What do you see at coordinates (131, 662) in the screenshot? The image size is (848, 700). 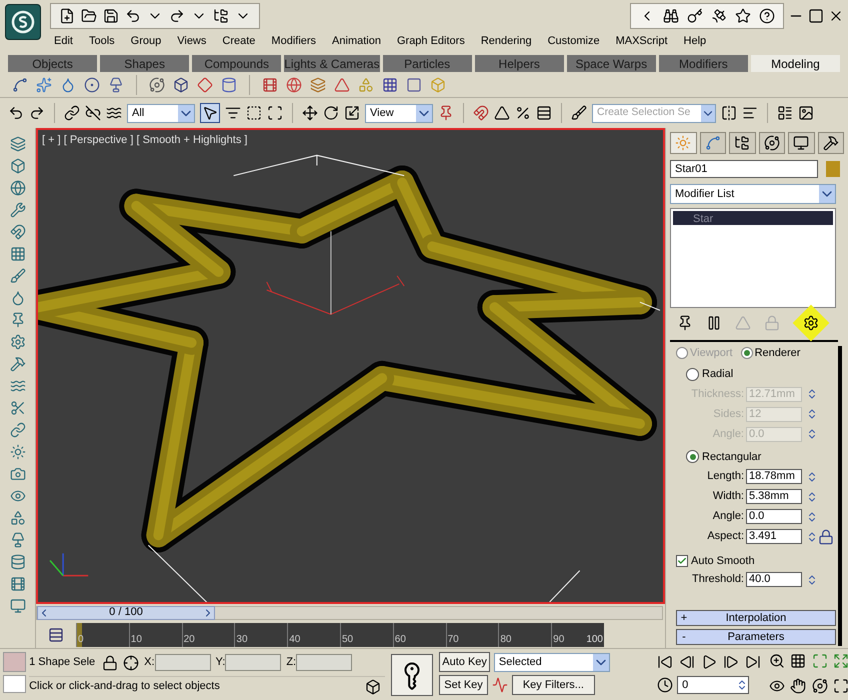 I see `transform-mode-icon` at bounding box center [131, 662].